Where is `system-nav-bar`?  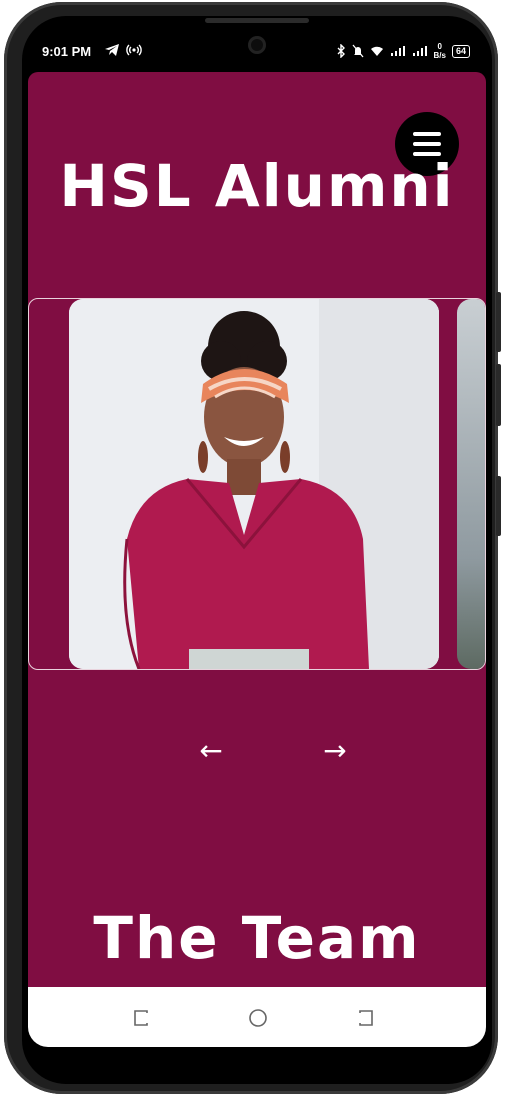 system-nav-bar is located at coordinates (257, 1017).